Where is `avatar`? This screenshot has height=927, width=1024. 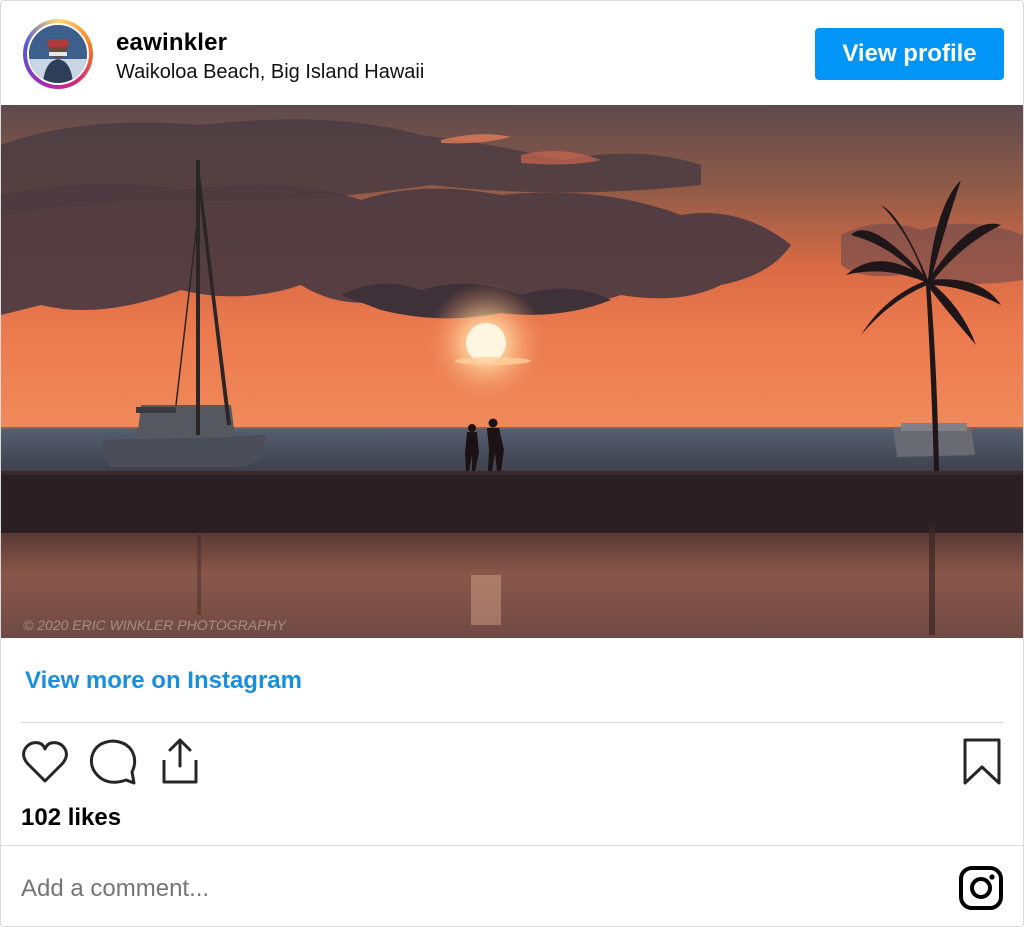
avatar is located at coordinates (58, 54).